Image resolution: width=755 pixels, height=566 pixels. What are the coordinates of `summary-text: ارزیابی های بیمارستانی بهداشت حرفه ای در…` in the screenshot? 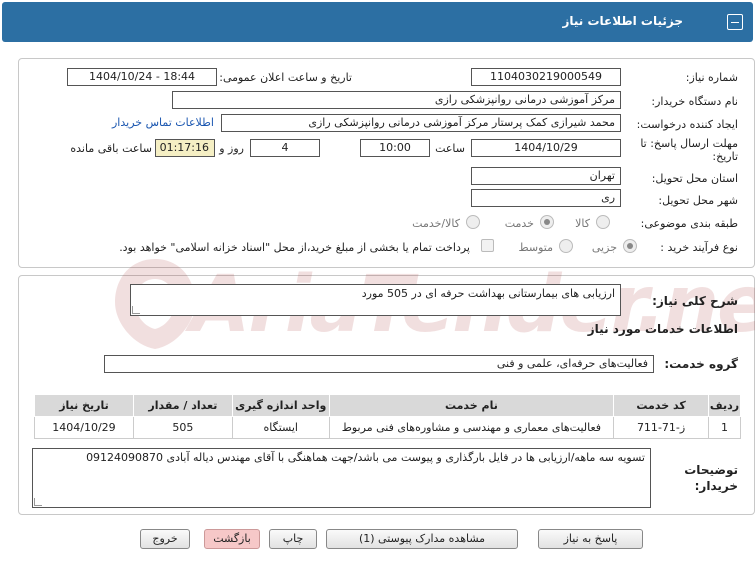 It's located at (488, 293).